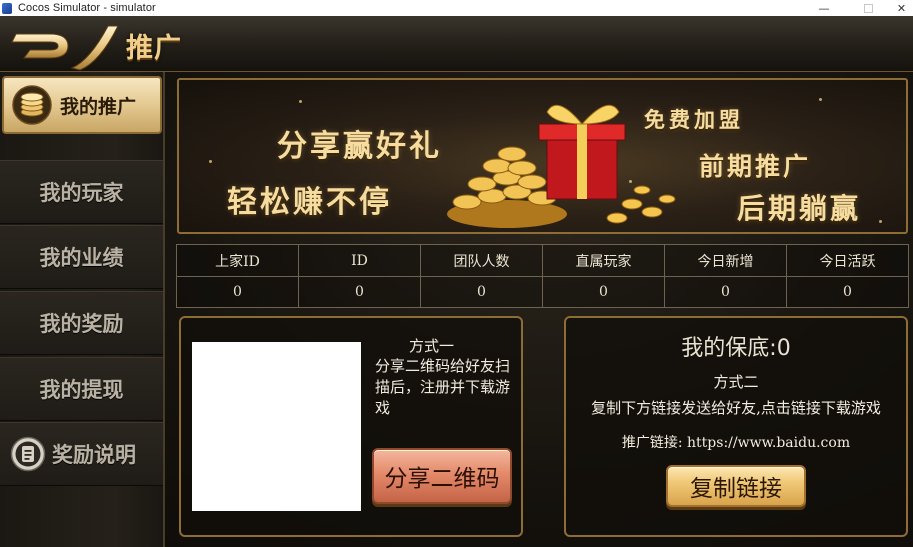 The image size is (913, 547). I want to click on gift-box-icon, so click(561, 166).